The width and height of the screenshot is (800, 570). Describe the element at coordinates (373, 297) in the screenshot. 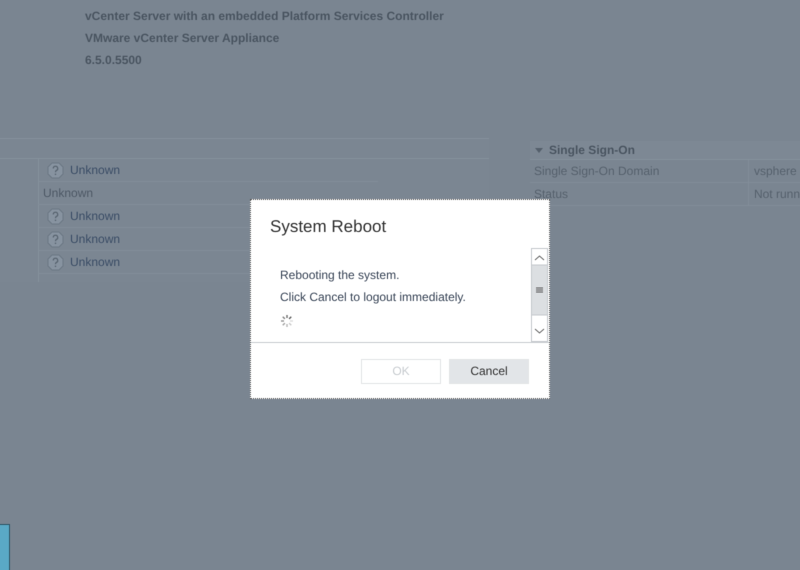

I see `dialog-message: Click Cancel to logout immediately.` at that location.